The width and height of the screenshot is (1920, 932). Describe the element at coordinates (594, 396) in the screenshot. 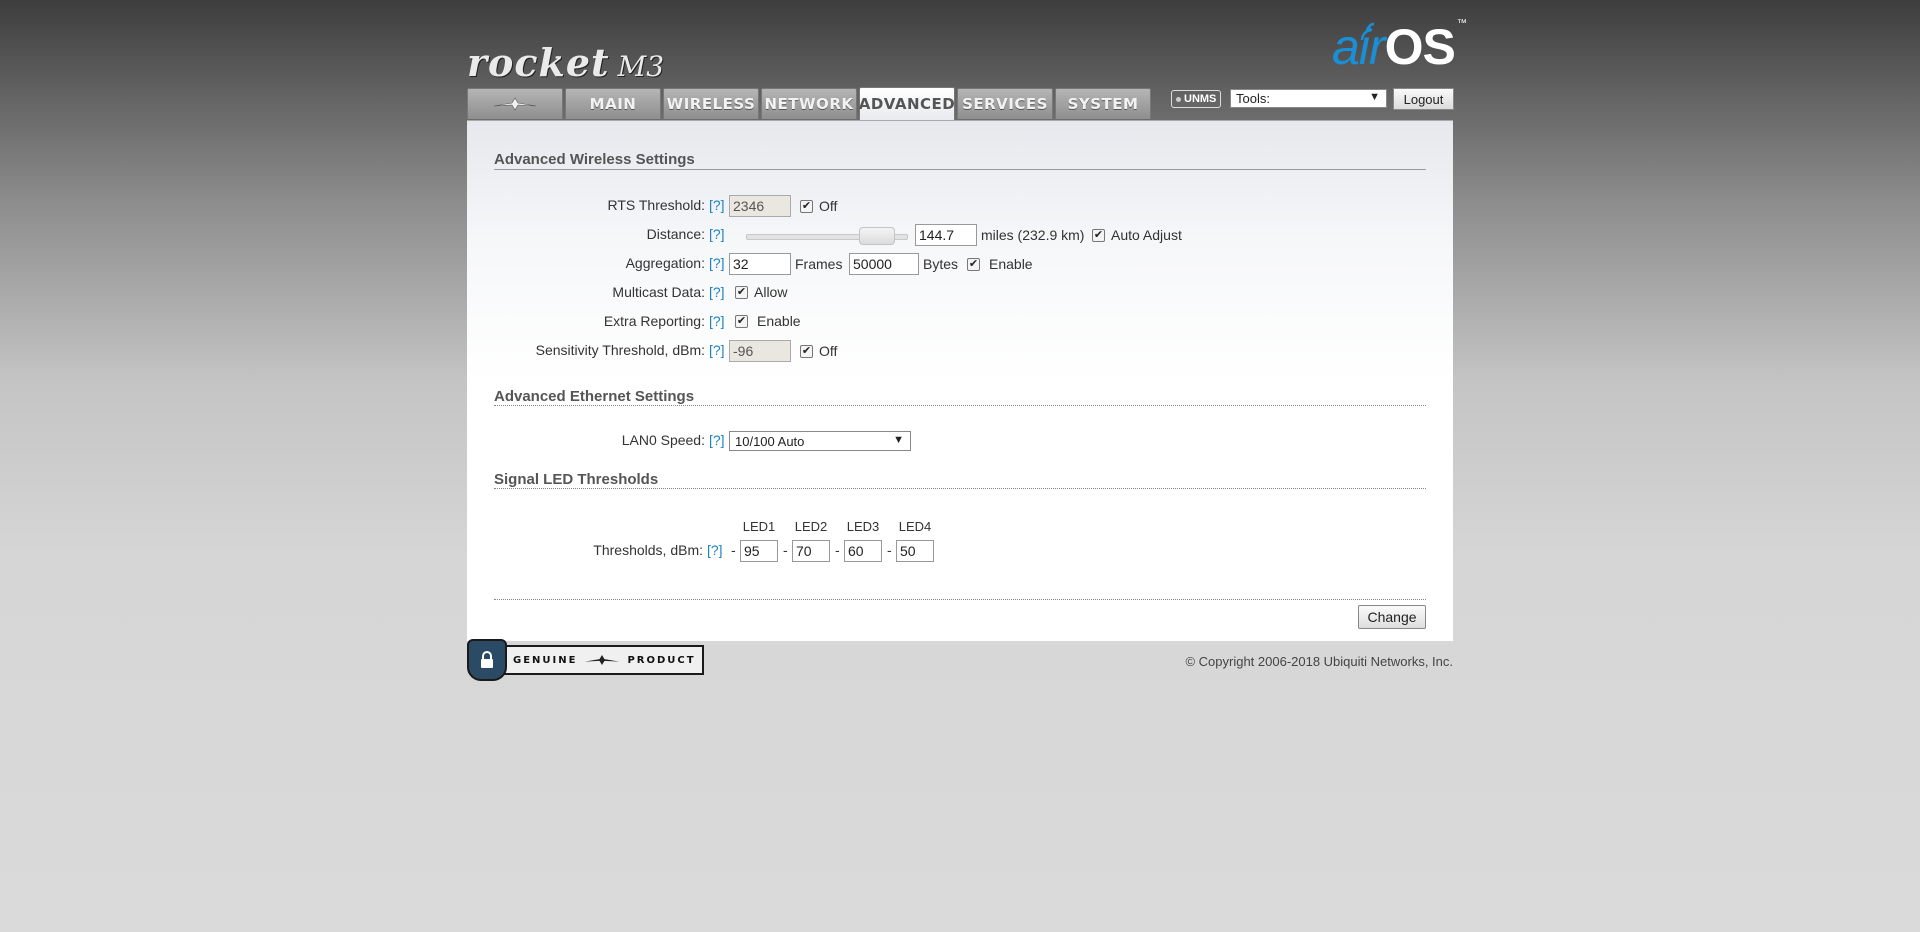

I see `ethernet-section-title: Advanced Ethernet Settings` at that location.